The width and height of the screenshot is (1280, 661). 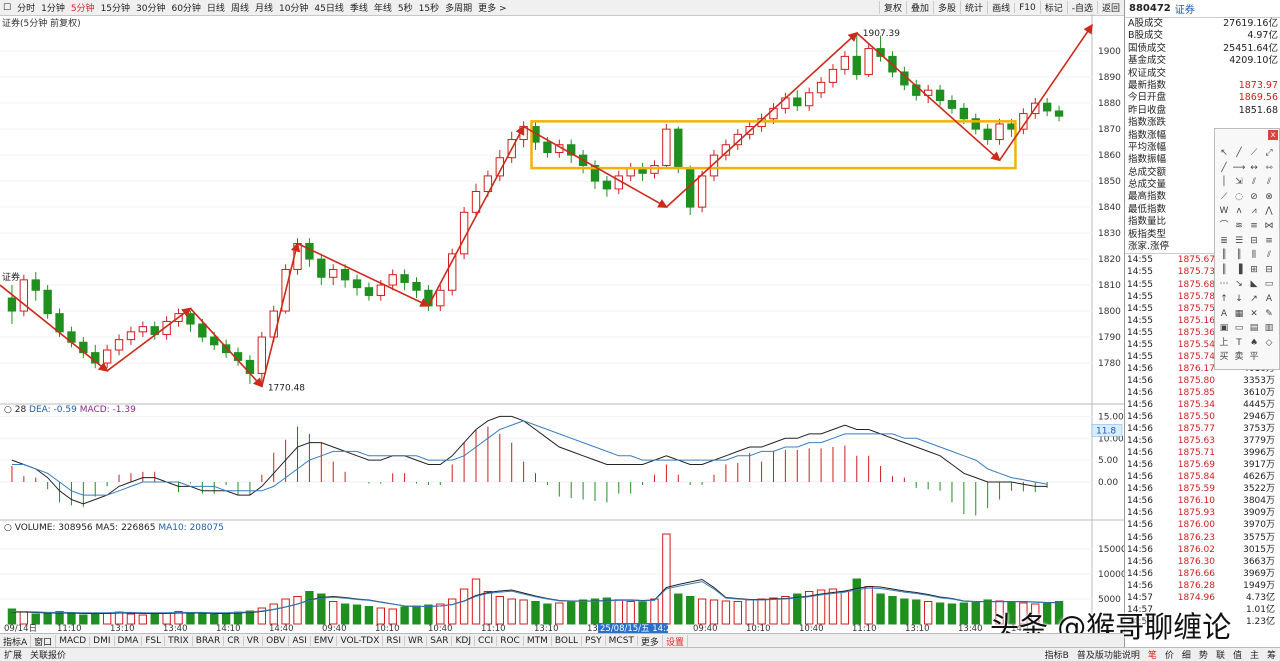 What do you see at coordinates (240, 7) in the screenshot?
I see `period-tab: 周线` at bounding box center [240, 7].